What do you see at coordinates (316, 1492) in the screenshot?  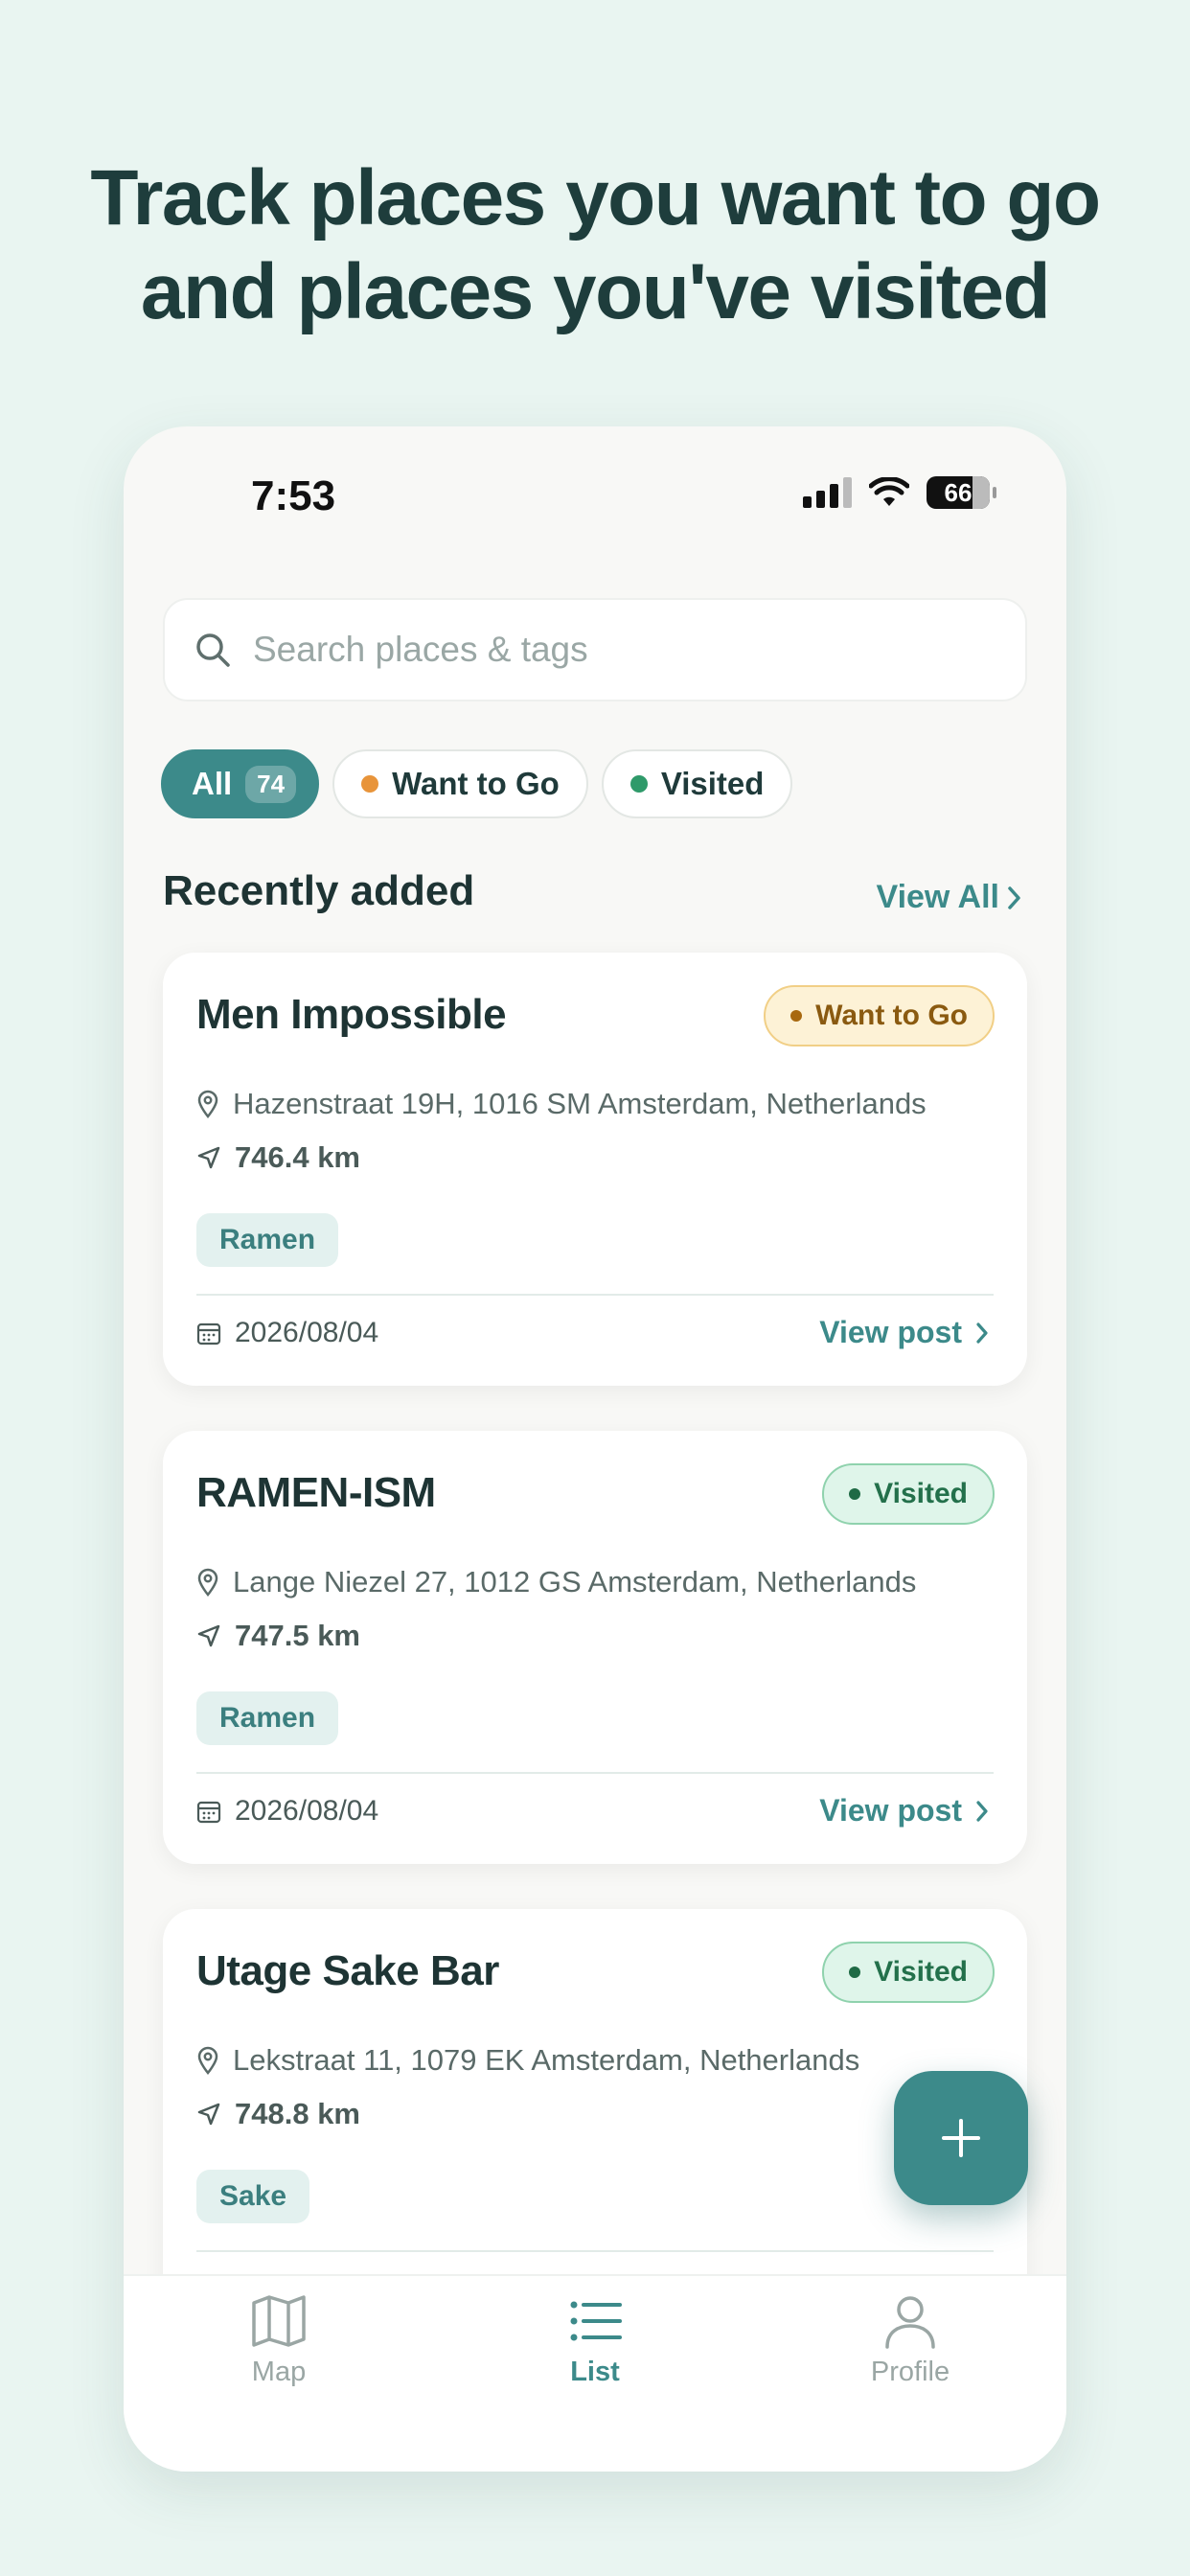 I see `place-name: RAMEN-ISM` at bounding box center [316, 1492].